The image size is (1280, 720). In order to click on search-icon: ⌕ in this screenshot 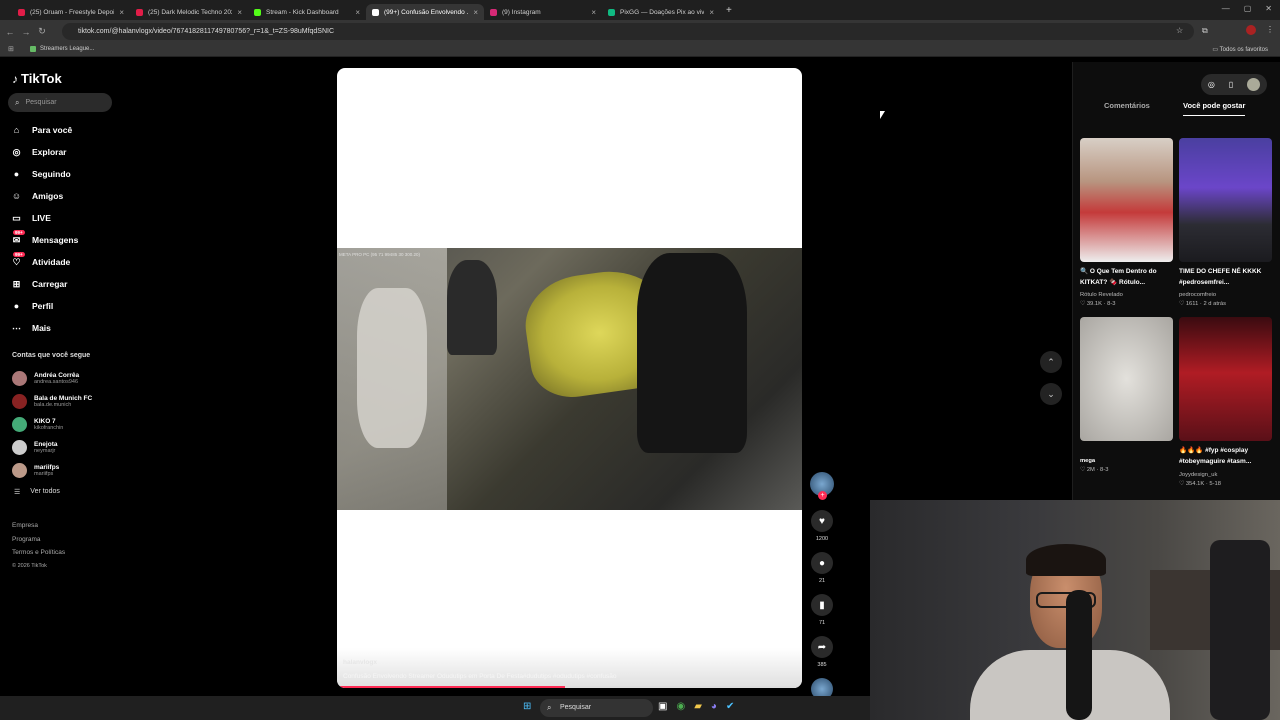, I will do `click(549, 707)`.